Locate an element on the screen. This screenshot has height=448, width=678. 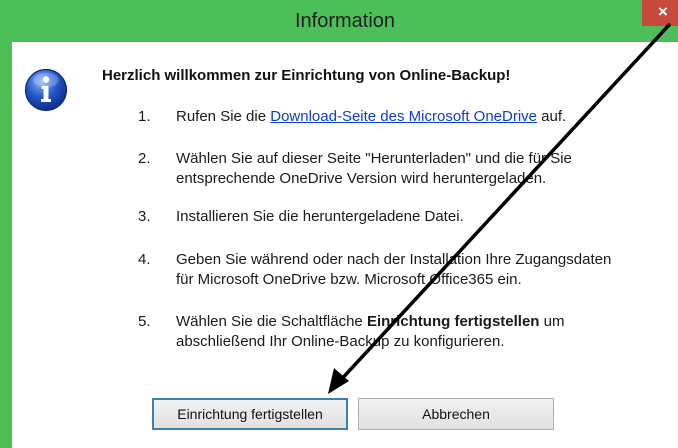
step-1-text: Rufen Sie die is located at coordinates (223, 116).